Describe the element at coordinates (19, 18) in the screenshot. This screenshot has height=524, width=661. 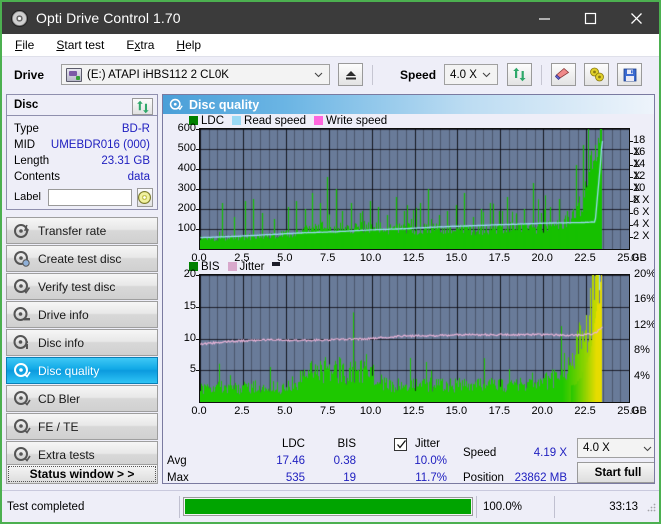
I see `app-icon` at that location.